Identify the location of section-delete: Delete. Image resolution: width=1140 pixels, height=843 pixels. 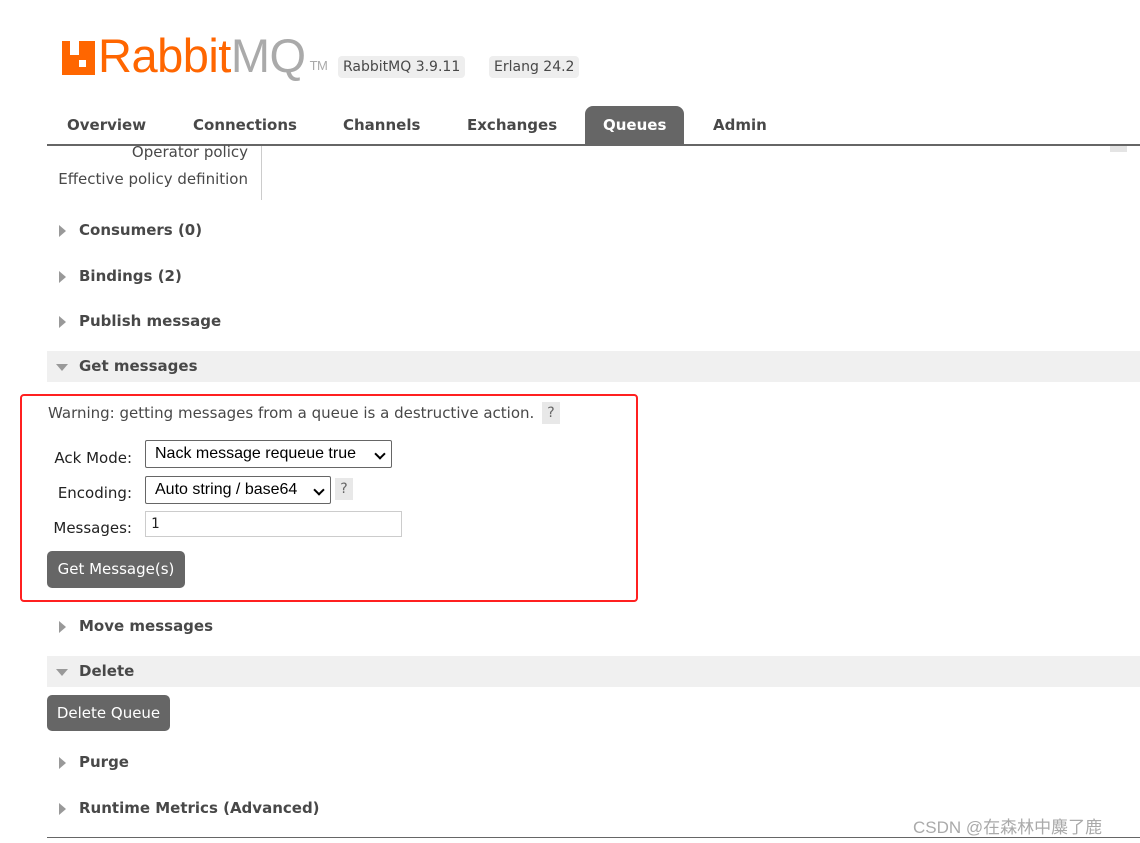
(593, 671).